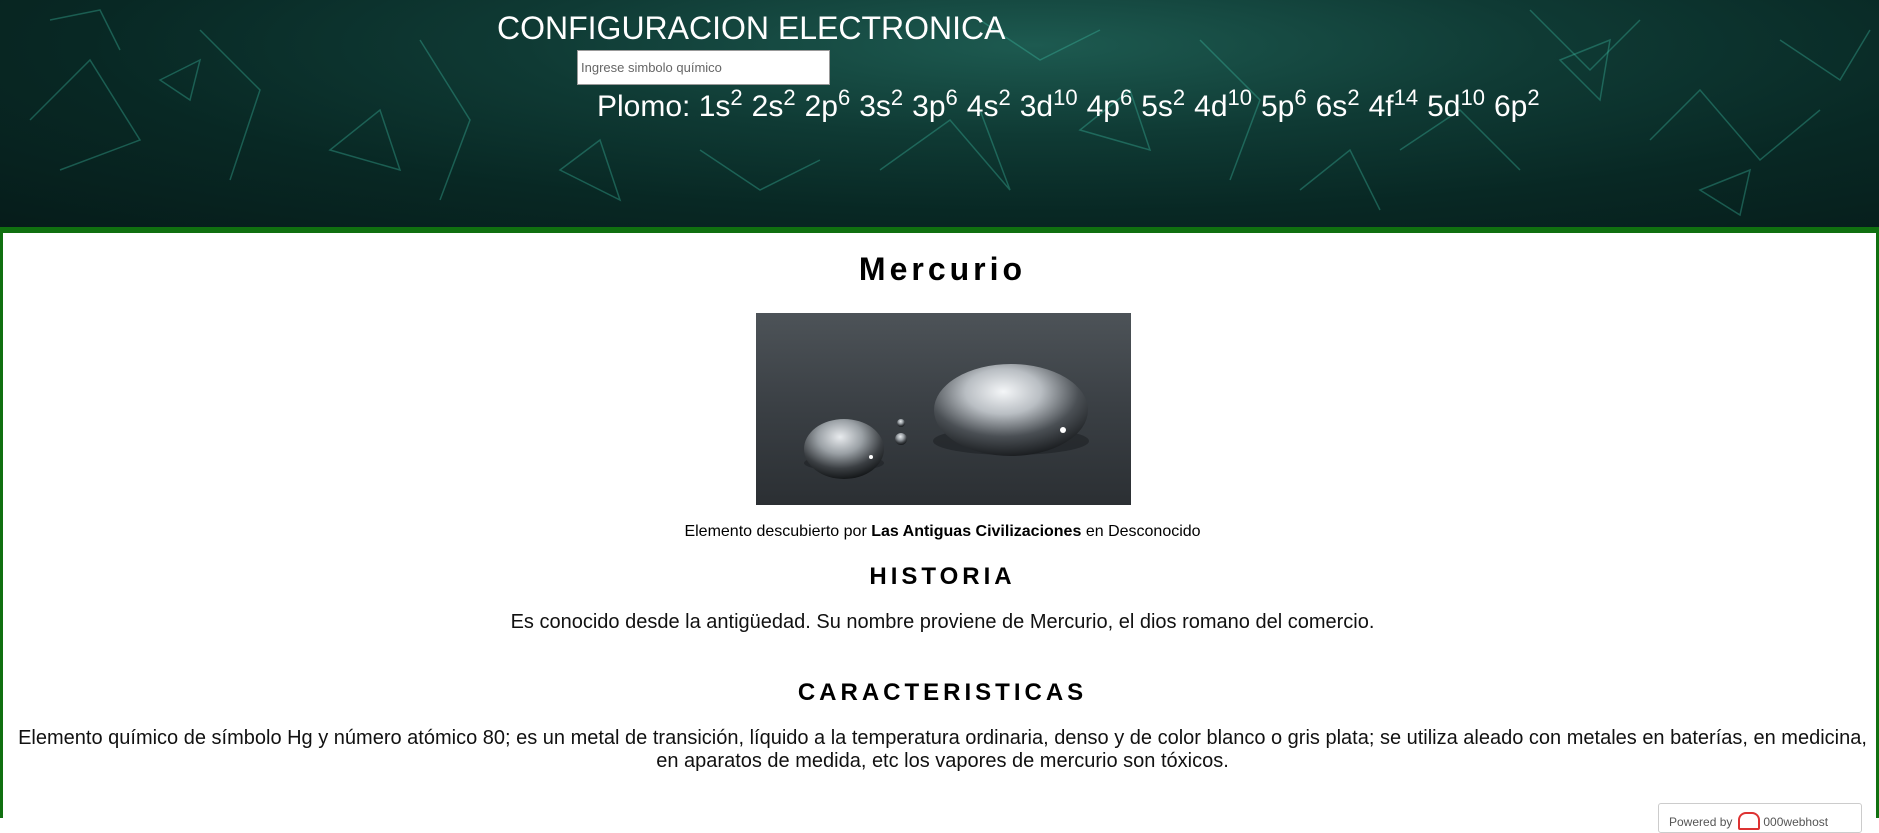 The width and height of the screenshot is (1879, 833). What do you see at coordinates (1036, 106) in the screenshot?
I see `orbital-name: 3d` at bounding box center [1036, 106].